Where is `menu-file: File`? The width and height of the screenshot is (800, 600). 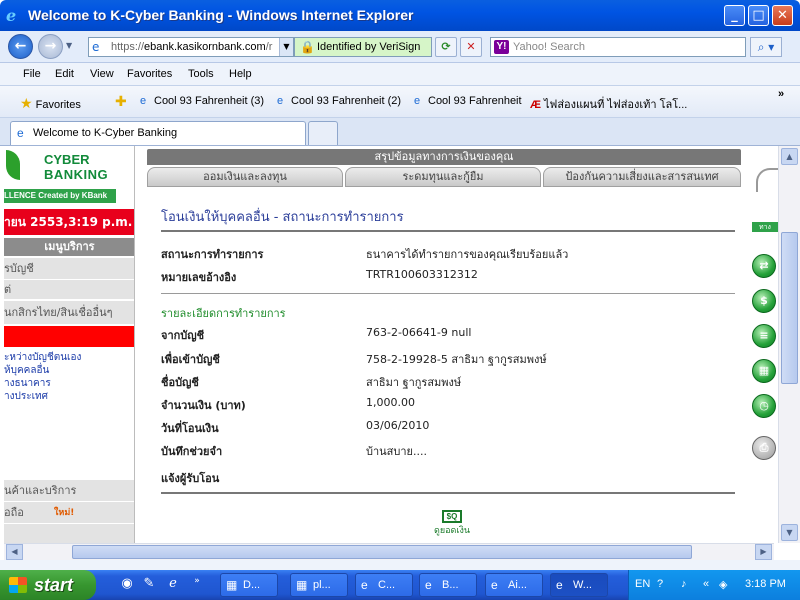 menu-file: File is located at coordinates (32, 74).